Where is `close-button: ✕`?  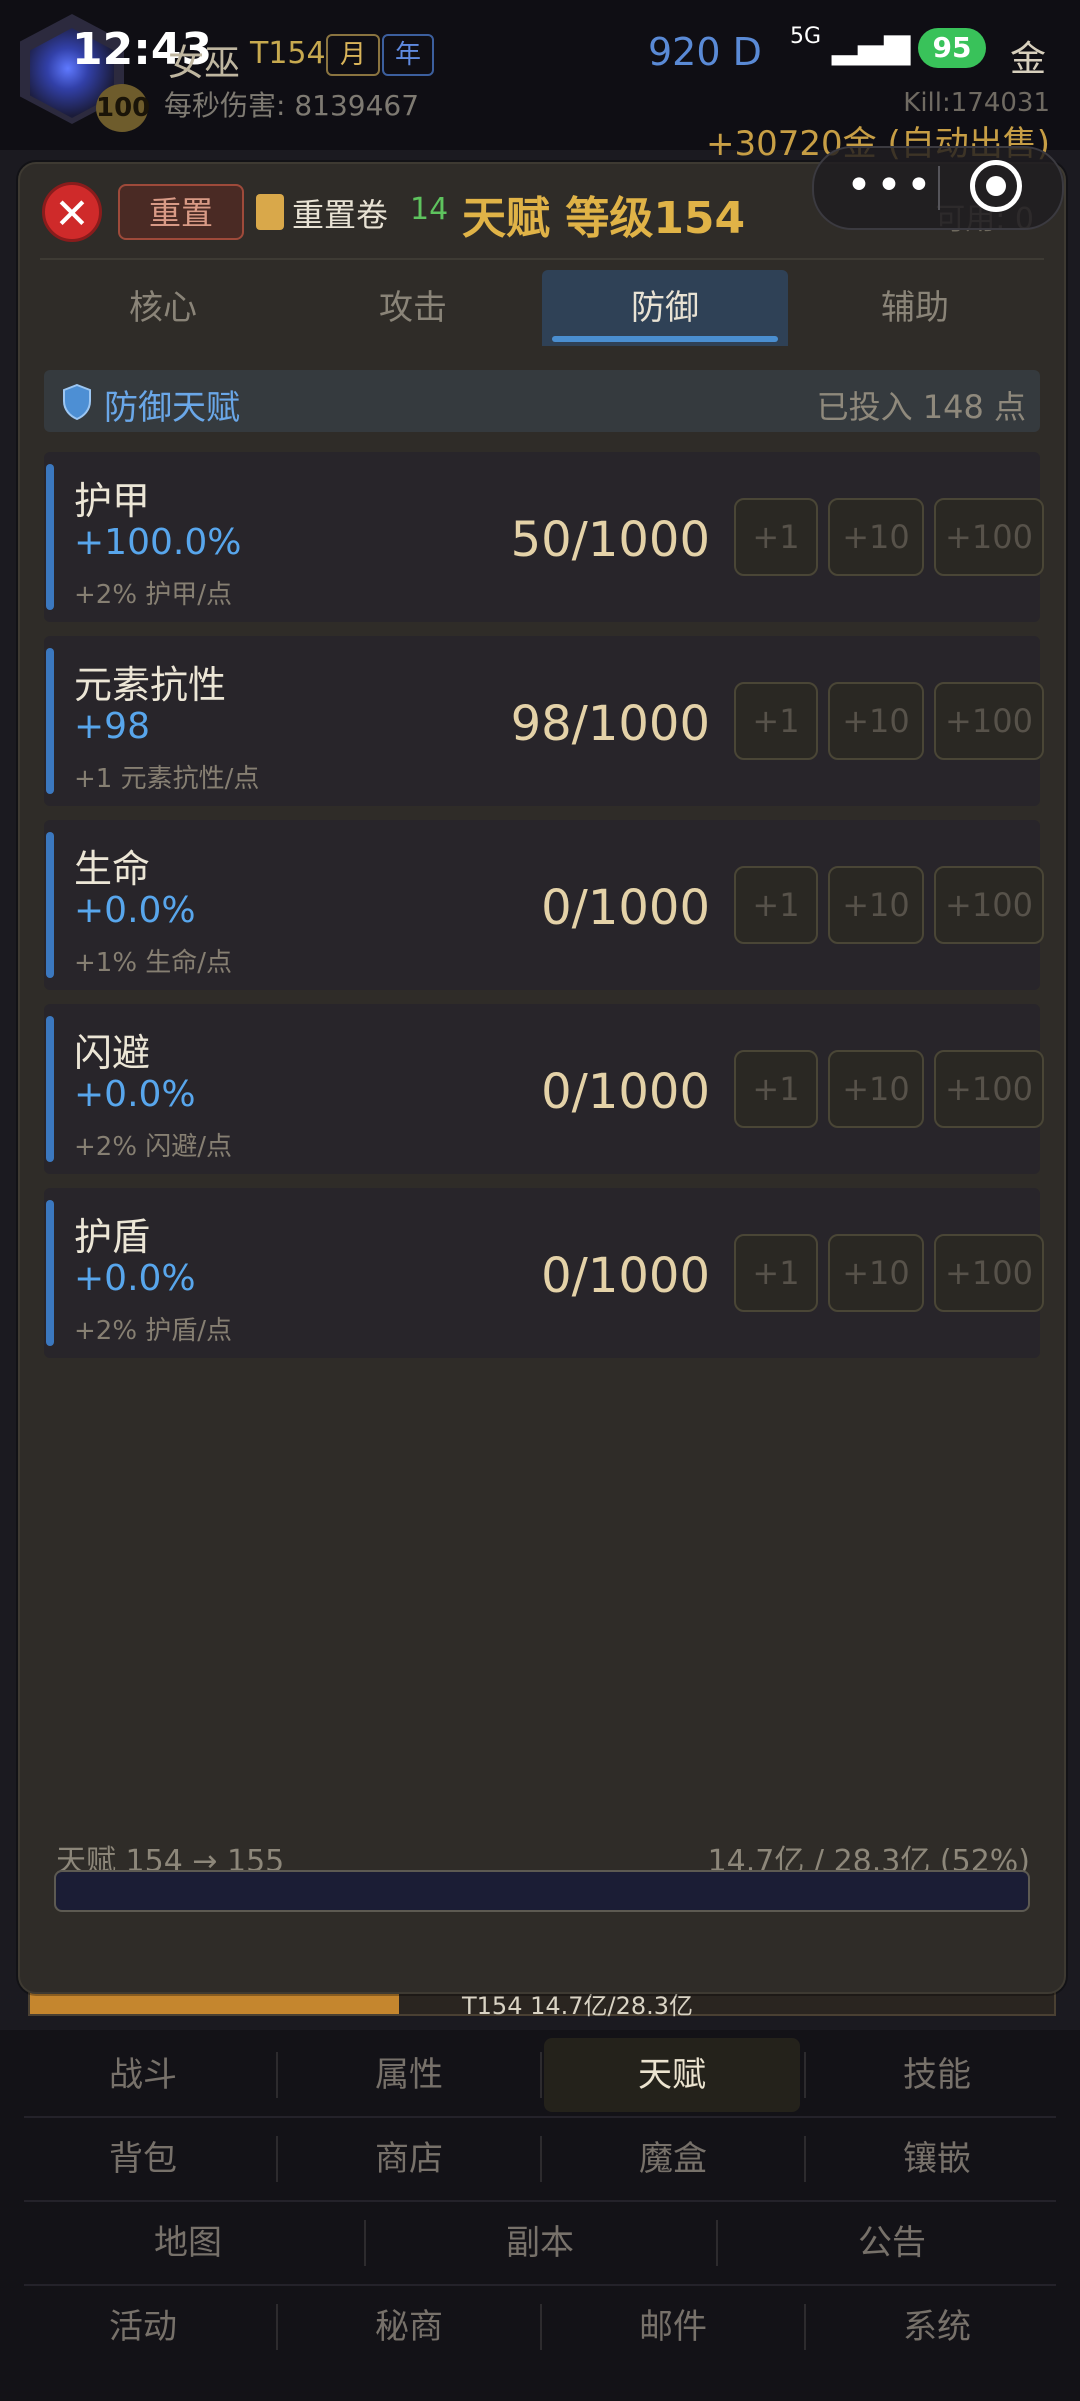
close-button: ✕ is located at coordinates (72, 212).